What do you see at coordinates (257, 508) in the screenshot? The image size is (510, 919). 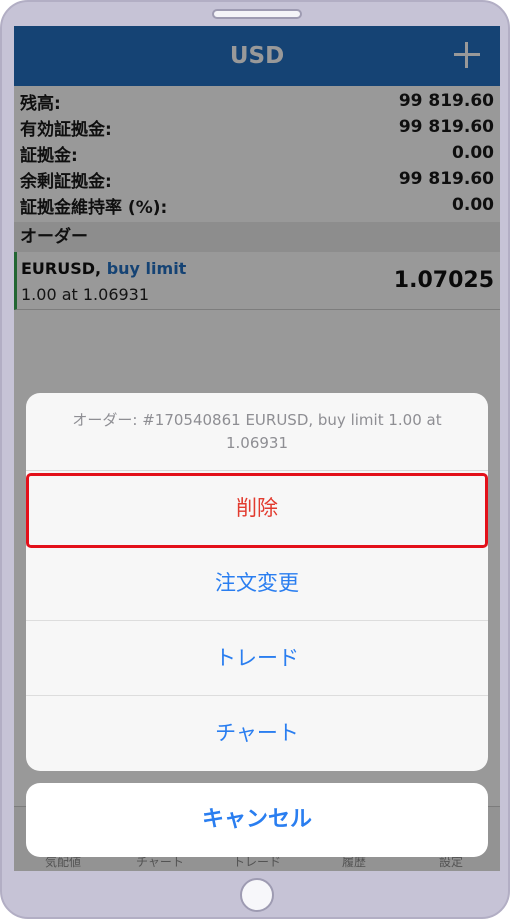 I see `delete-button: 削除` at bounding box center [257, 508].